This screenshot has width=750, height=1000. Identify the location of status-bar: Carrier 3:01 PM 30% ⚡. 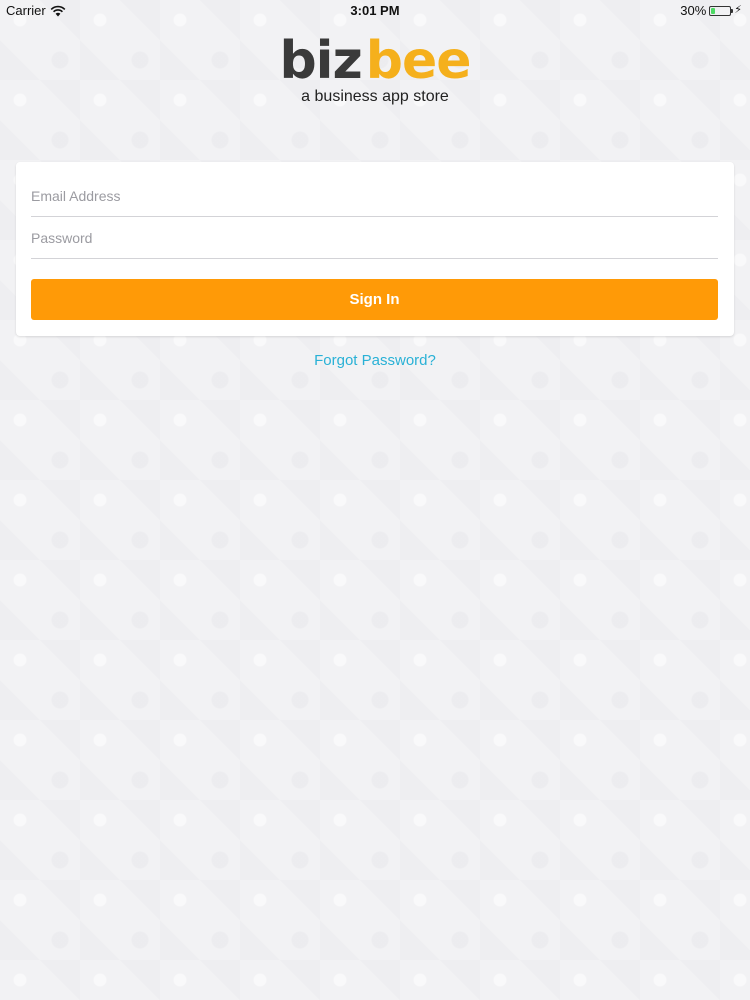
(375, 11).